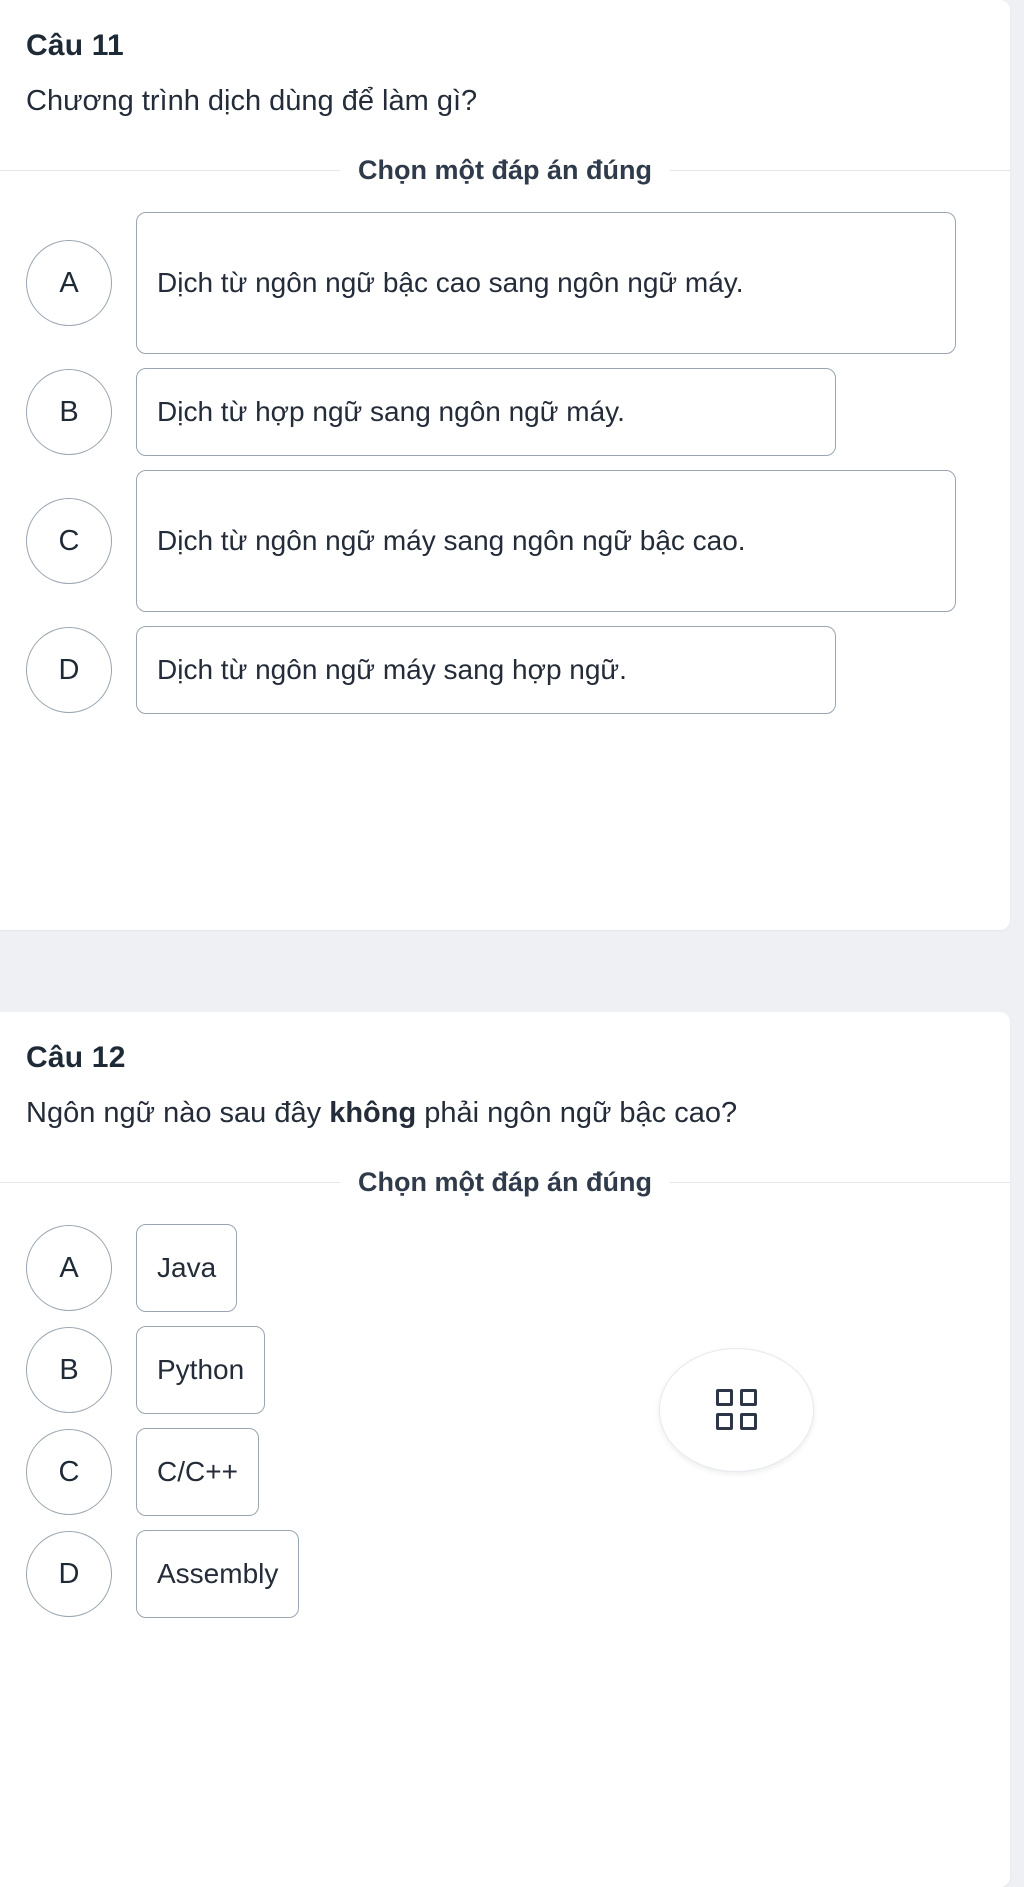  I want to click on question-navigator-button, so click(736, 1410).